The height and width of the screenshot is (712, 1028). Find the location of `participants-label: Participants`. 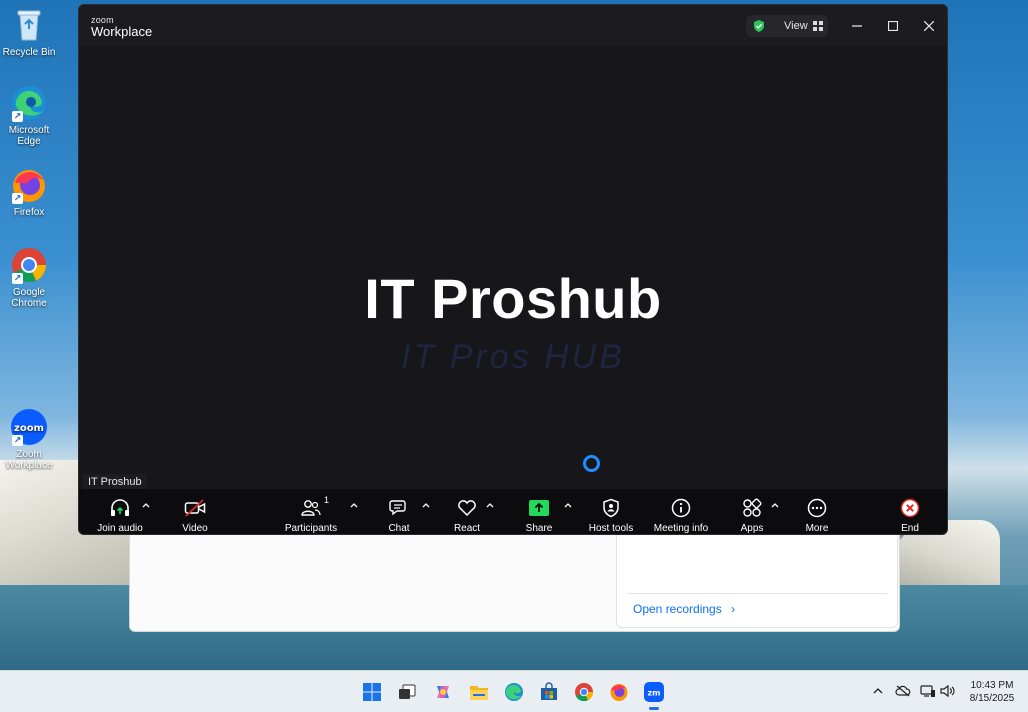

participants-label: Participants is located at coordinates (311, 528).